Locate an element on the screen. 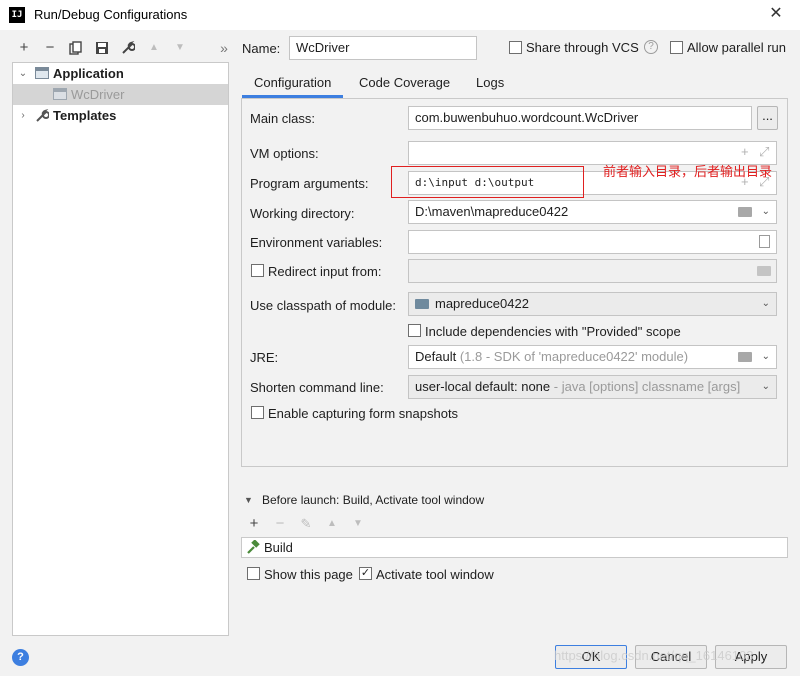  chevron-right-icon: › is located at coordinates (23, 115).